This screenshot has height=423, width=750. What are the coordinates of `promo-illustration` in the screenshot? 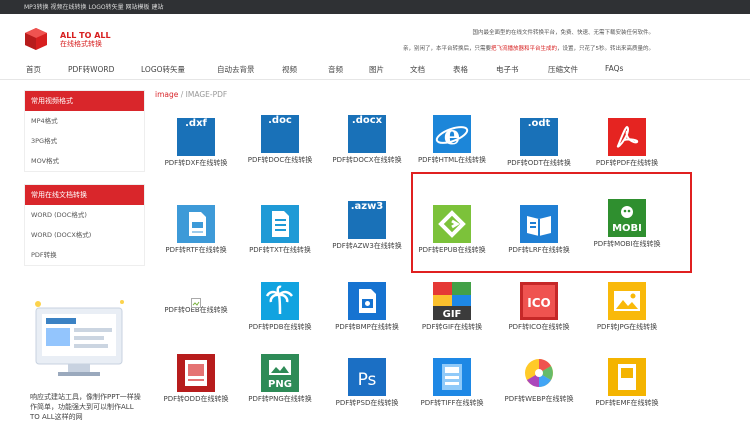 It's located at (80, 337).